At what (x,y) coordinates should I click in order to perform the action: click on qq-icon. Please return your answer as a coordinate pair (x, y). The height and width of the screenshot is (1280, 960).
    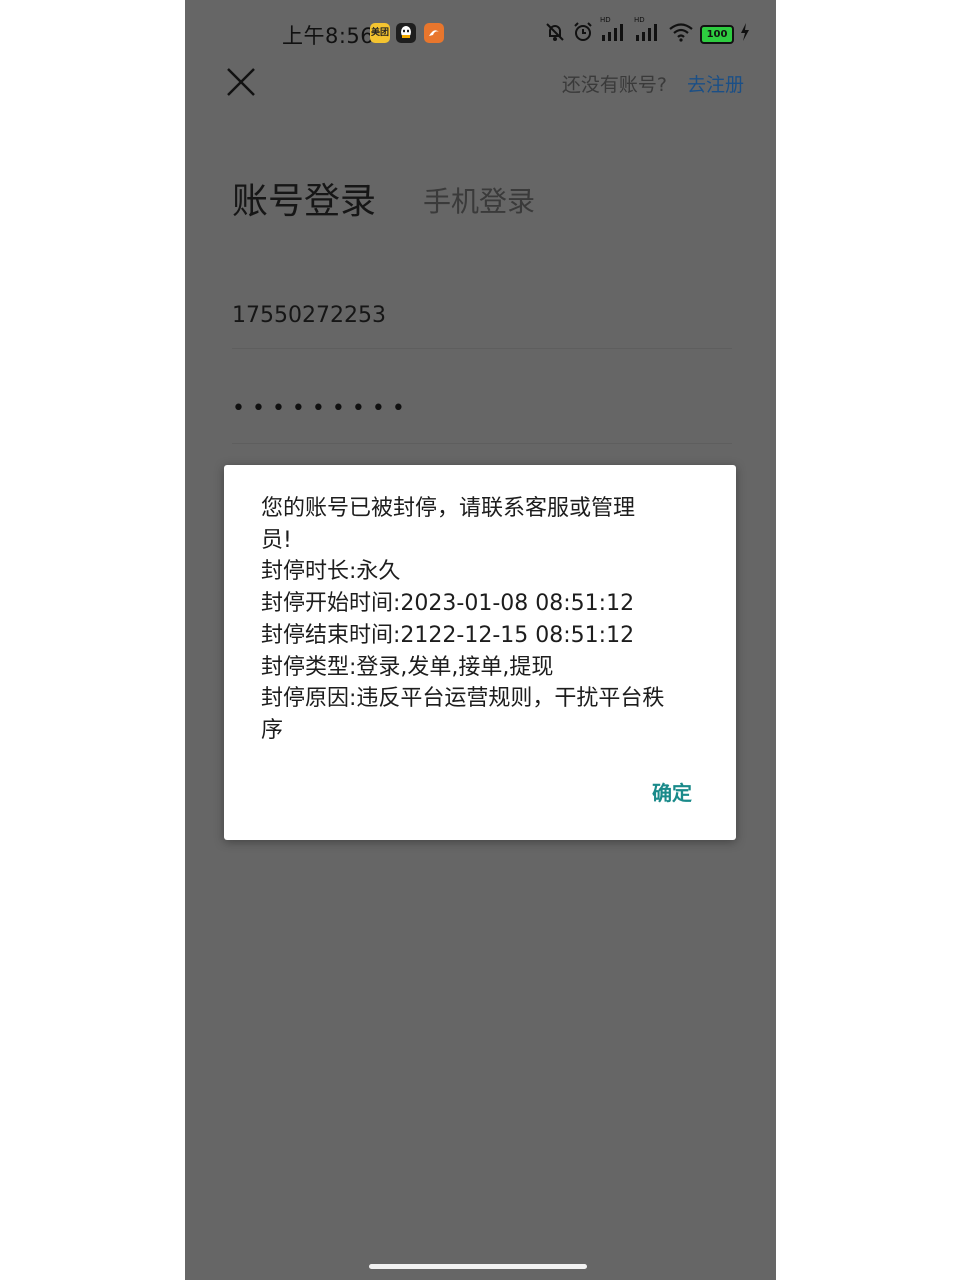
    Looking at the image, I should click on (406, 33).